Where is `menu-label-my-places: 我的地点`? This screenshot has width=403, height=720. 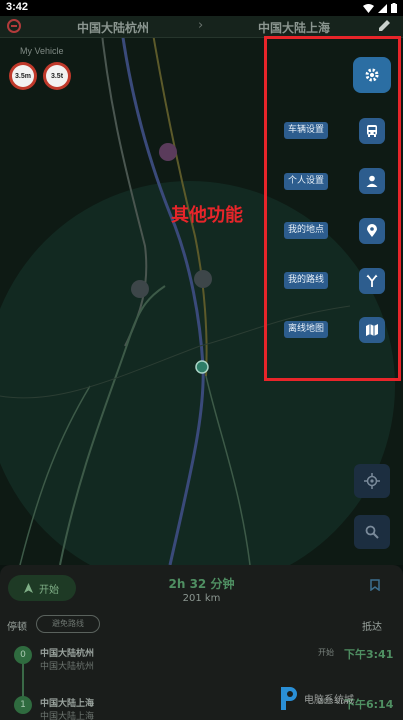
menu-label-my-places: 我的地点 is located at coordinates (306, 230).